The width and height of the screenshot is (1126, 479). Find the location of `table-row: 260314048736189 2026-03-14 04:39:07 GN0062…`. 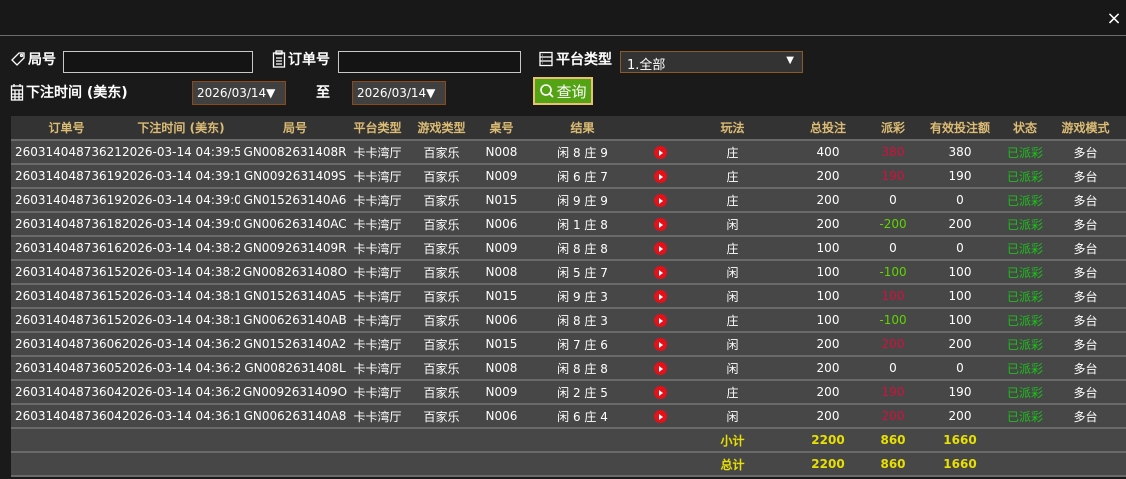

table-row: 260314048736189 2026-03-14 04:39:07 GN0062… is located at coordinates (568, 224).